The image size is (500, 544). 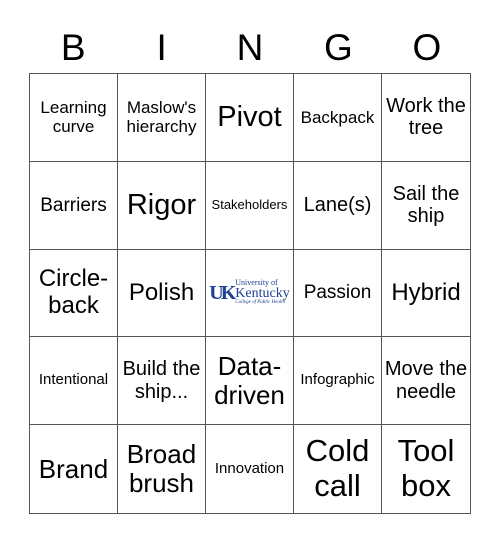 What do you see at coordinates (338, 381) in the screenshot?
I see `bingo-cell: Infographic` at bounding box center [338, 381].